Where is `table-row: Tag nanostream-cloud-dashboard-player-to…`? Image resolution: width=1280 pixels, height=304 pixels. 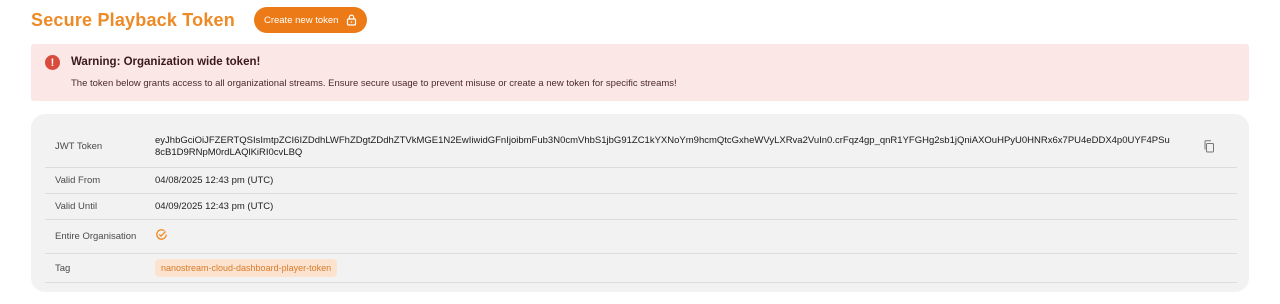
table-row: Tag nanostream-cloud-dashboard-player-to… is located at coordinates (641, 268).